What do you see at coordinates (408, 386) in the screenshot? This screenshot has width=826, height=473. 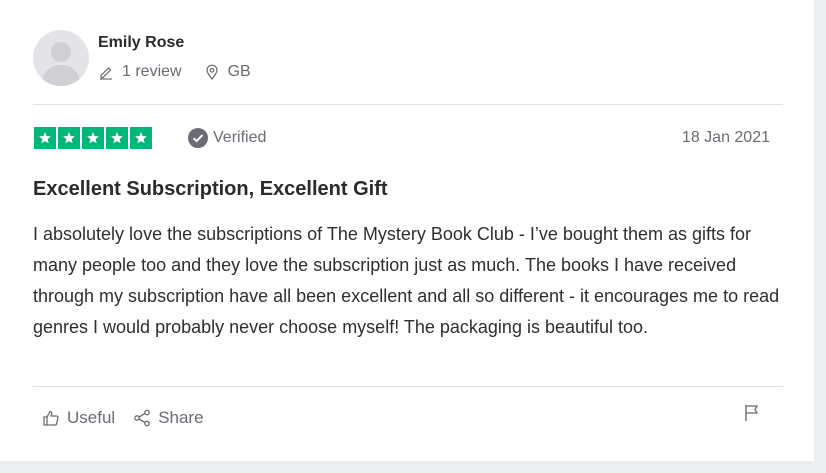 I see `footer-divider` at bounding box center [408, 386].